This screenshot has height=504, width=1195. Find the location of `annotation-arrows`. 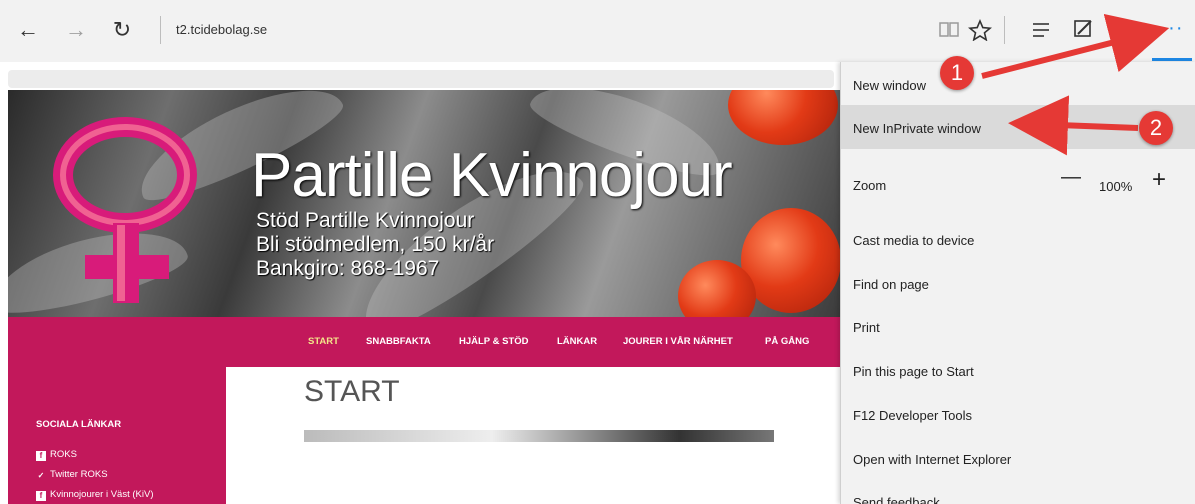

annotation-arrows is located at coordinates (1075, 84).